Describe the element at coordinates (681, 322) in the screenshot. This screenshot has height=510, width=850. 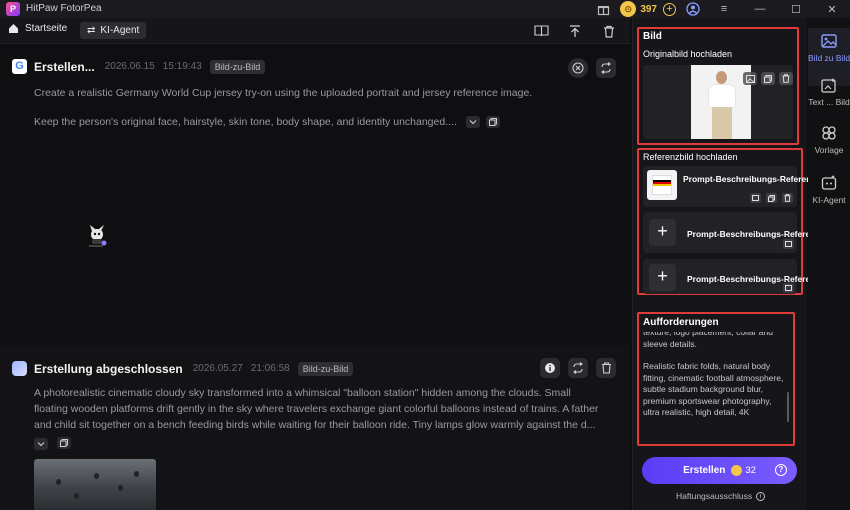
I see `prompt-title: Aufforderungen` at that location.